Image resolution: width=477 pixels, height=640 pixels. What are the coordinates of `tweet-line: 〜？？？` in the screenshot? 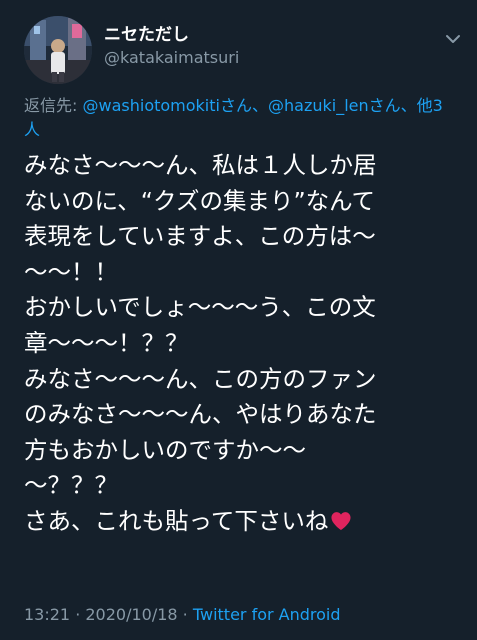 It's located at (71, 485).